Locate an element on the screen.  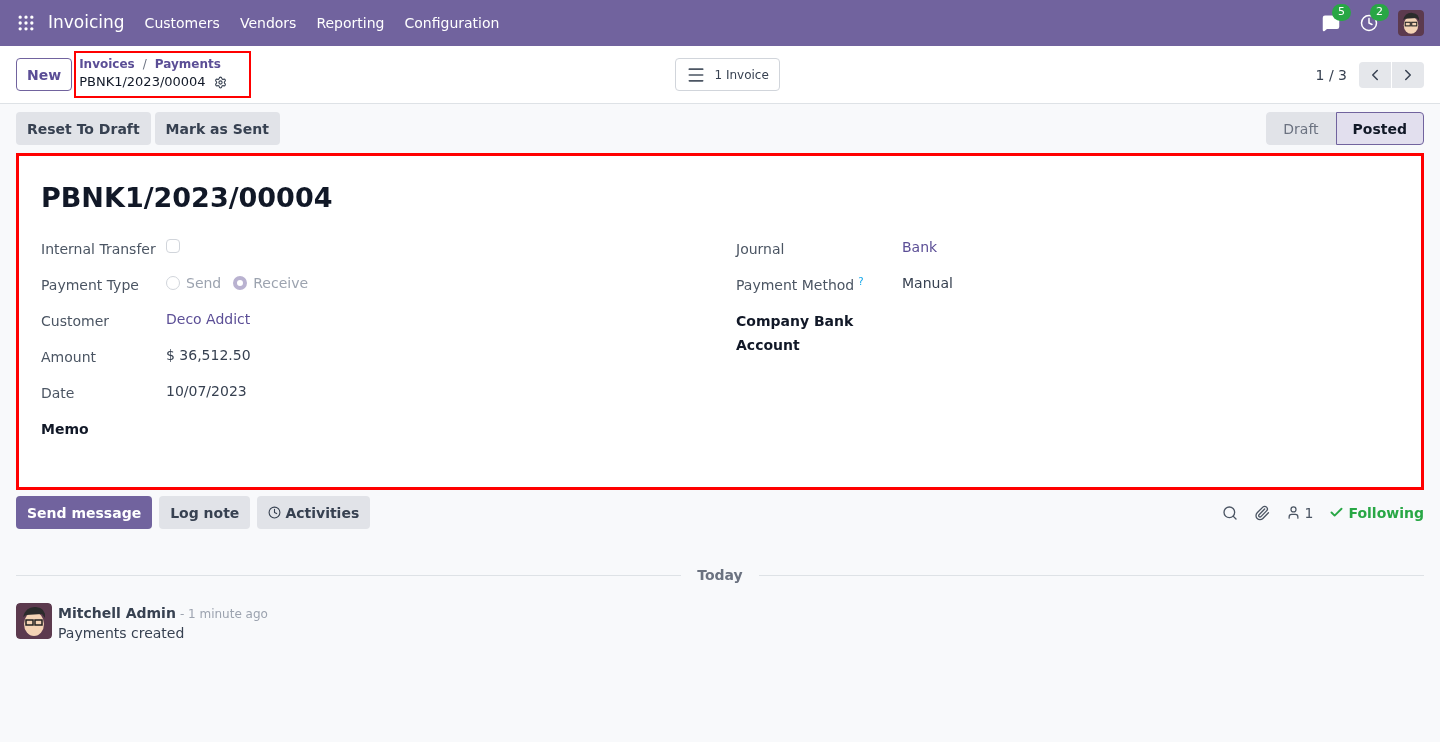
new-button: New is located at coordinates (44, 74).